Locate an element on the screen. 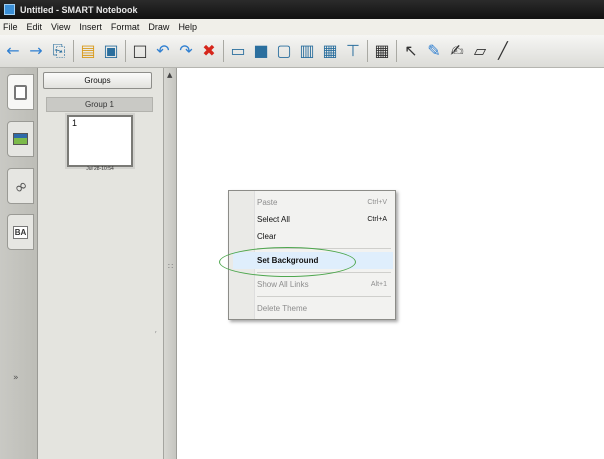  collapse-arrow-icon: ▲ is located at coordinates (169, 75).